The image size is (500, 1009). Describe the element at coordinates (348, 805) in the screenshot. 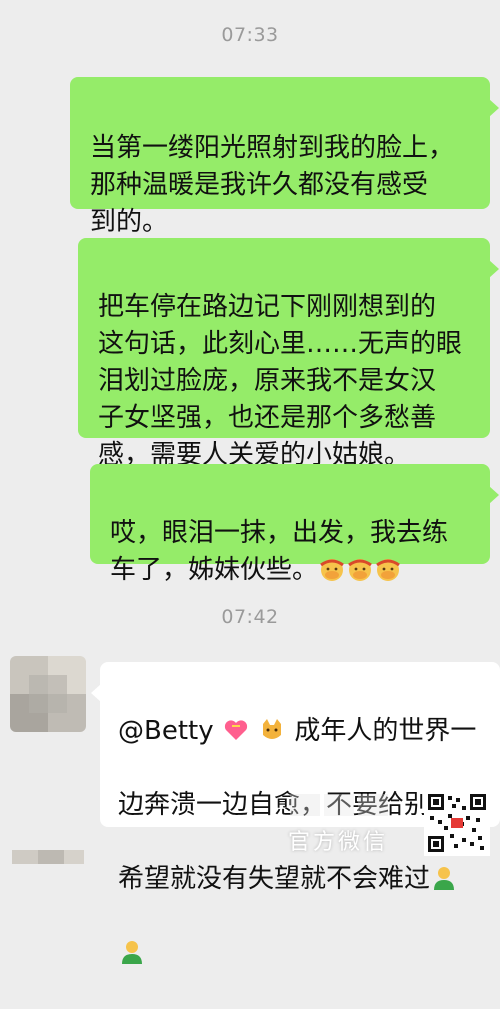

I see `watermark-blur` at that location.